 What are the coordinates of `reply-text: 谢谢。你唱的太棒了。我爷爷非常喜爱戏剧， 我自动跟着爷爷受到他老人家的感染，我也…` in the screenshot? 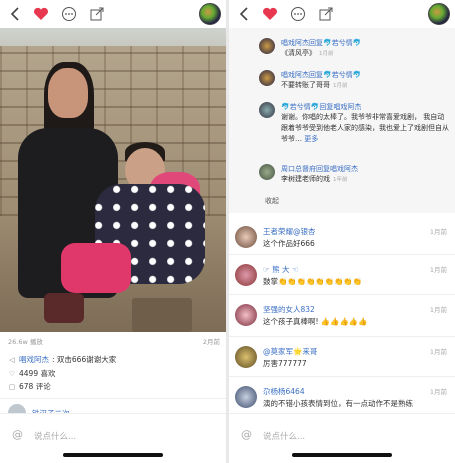 It's located at (365, 128).